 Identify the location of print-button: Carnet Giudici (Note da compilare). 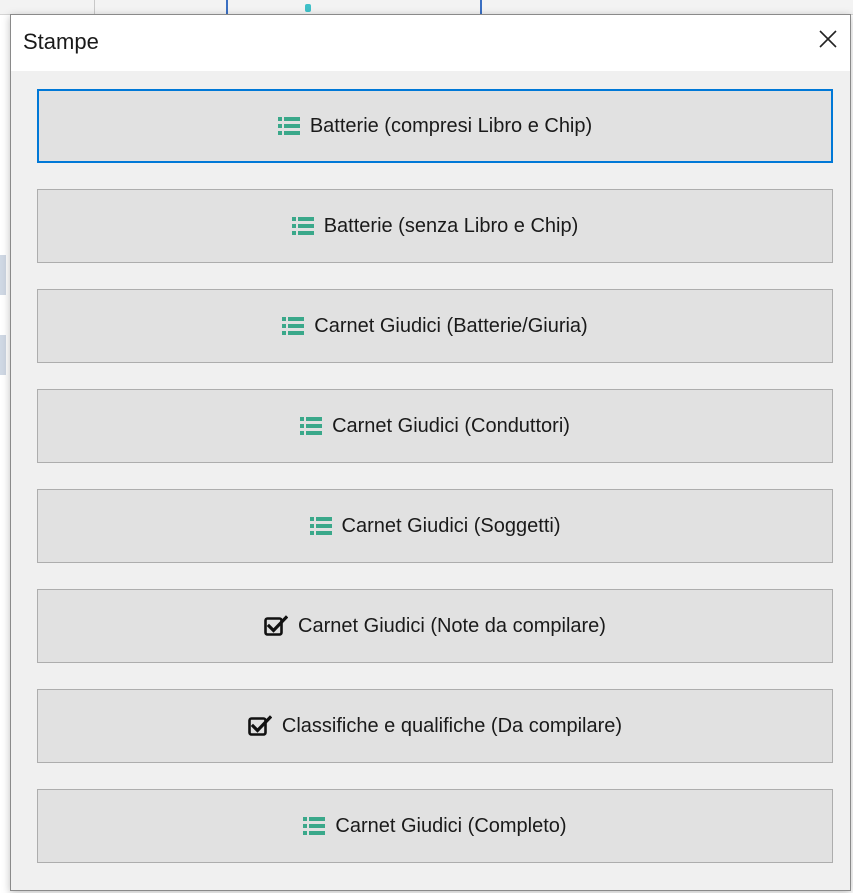
(435, 626).